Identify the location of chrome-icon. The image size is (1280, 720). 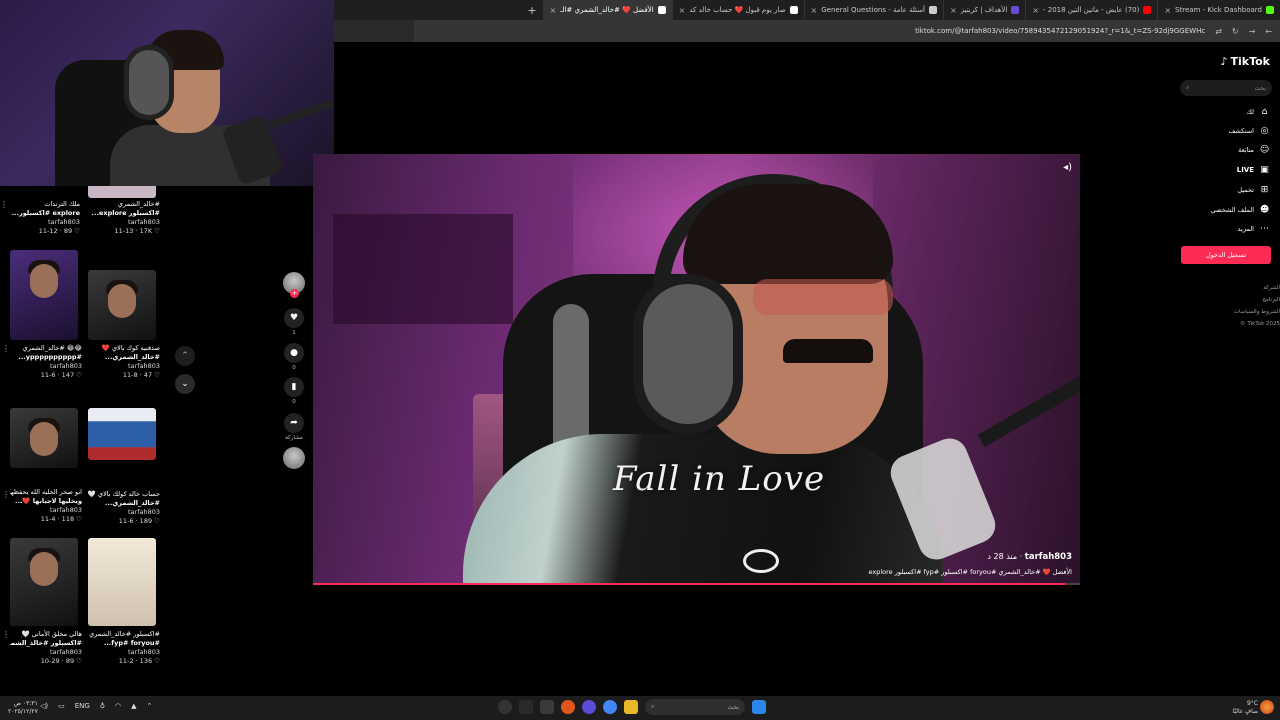
(610, 707).